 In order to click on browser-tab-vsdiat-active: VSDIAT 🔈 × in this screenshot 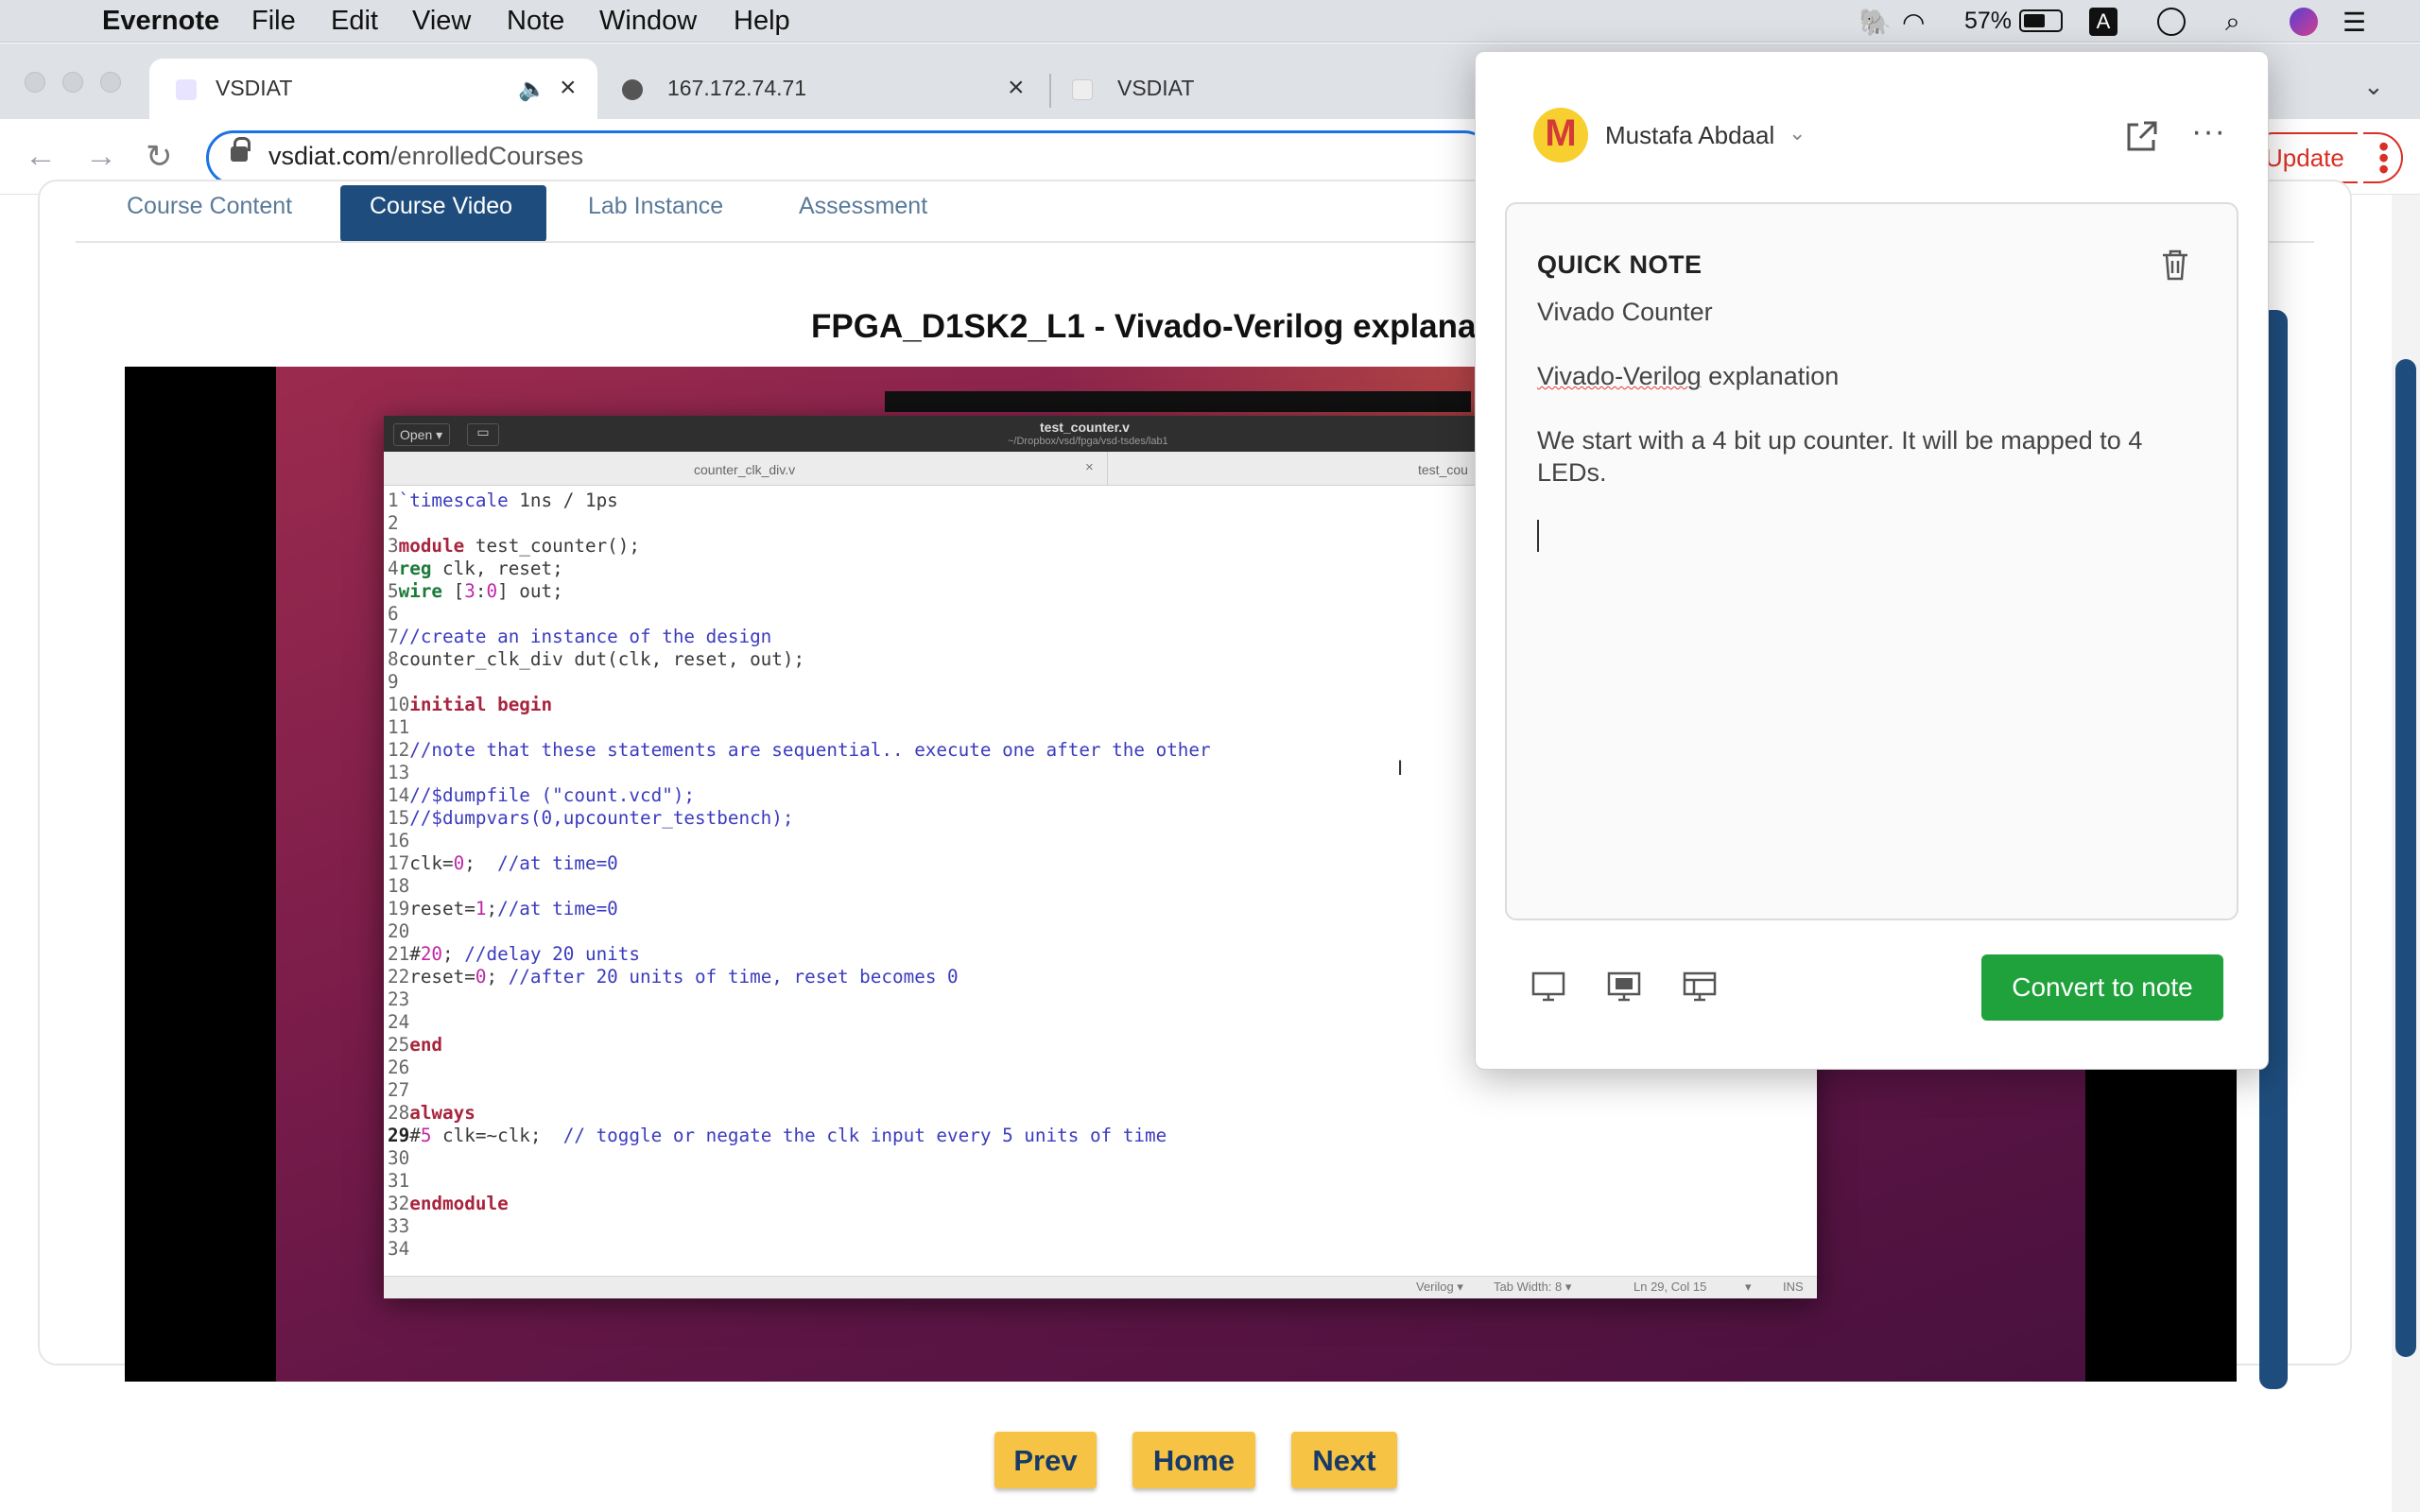, I will do `click(373, 89)`.